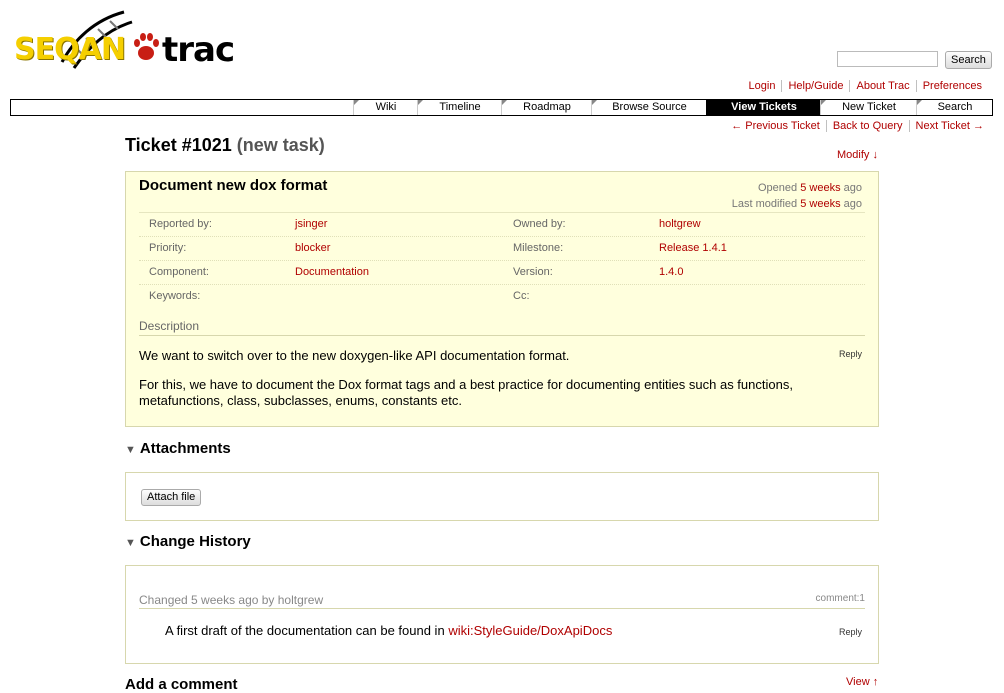 The height and width of the screenshot is (693, 1004). What do you see at coordinates (764, 204) in the screenshot?
I see `modified-label: Last modified` at bounding box center [764, 204].